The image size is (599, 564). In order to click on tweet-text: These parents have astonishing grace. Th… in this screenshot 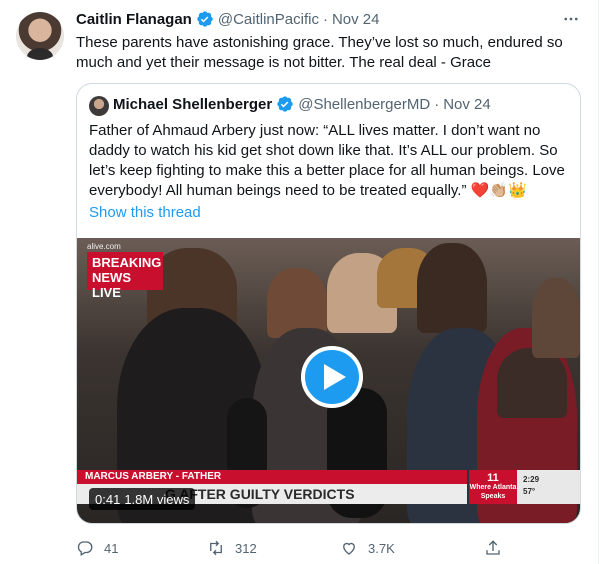, I will do `click(319, 52)`.